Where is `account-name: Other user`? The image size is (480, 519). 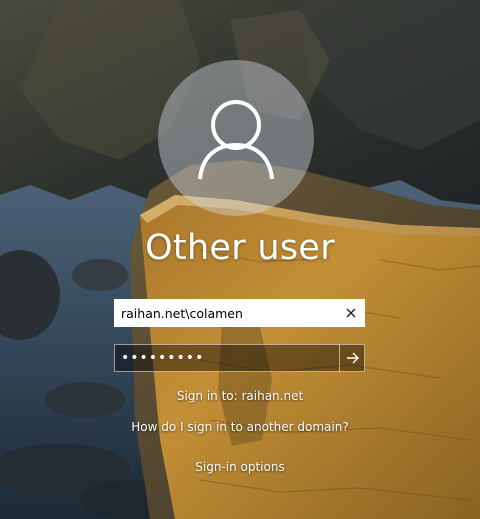 account-name: Other user is located at coordinates (240, 248).